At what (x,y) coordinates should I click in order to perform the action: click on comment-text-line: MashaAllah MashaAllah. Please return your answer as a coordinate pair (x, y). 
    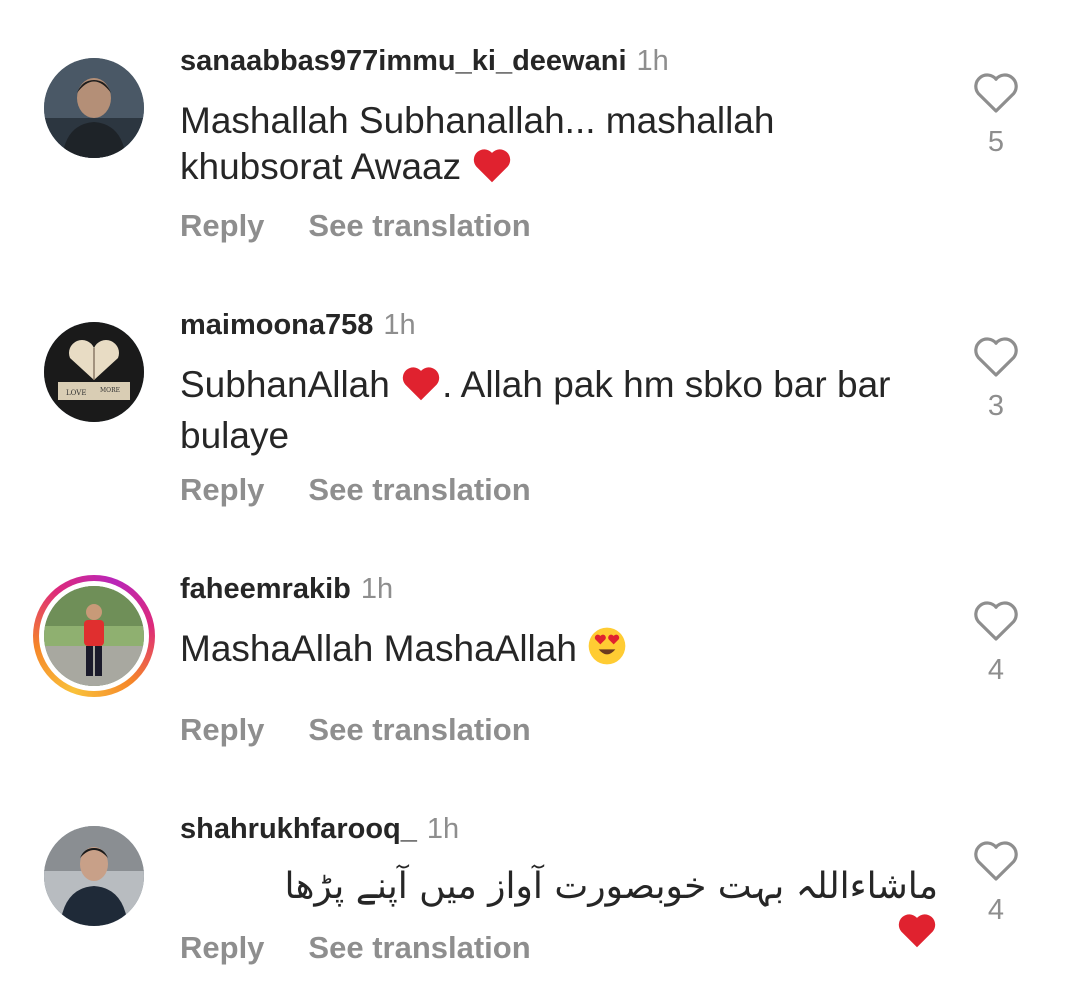
    Looking at the image, I should click on (560, 651).